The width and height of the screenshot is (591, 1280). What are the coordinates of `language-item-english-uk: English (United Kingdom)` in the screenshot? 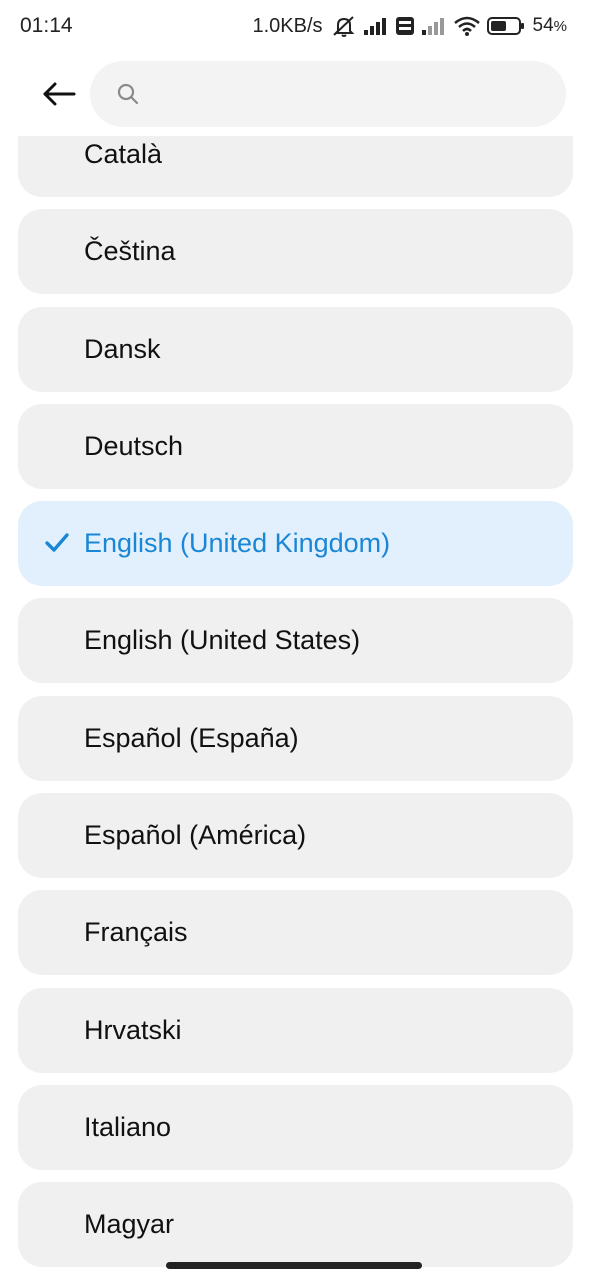 It's located at (295, 544).